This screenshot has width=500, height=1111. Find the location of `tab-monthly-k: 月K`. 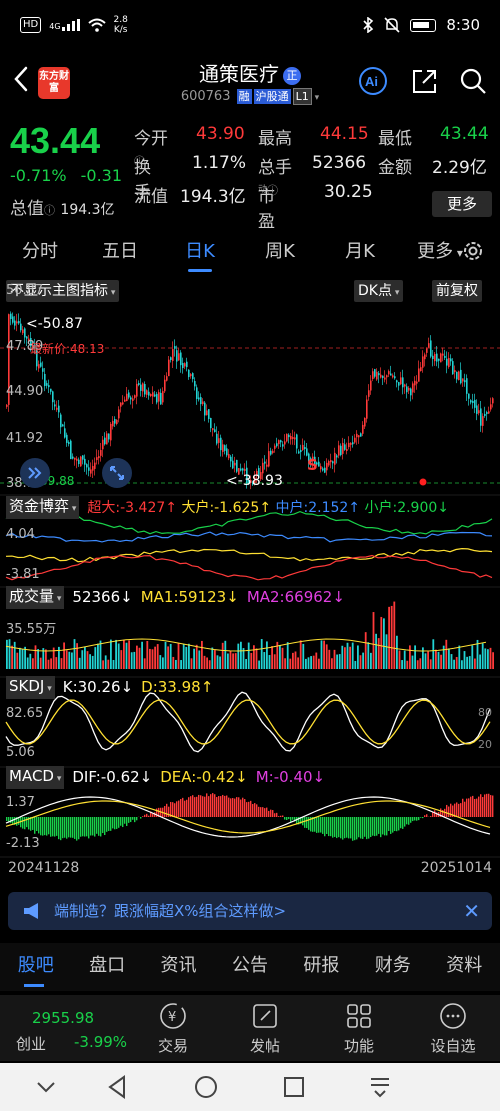

tab-monthly-k: 月K is located at coordinates (360, 253).